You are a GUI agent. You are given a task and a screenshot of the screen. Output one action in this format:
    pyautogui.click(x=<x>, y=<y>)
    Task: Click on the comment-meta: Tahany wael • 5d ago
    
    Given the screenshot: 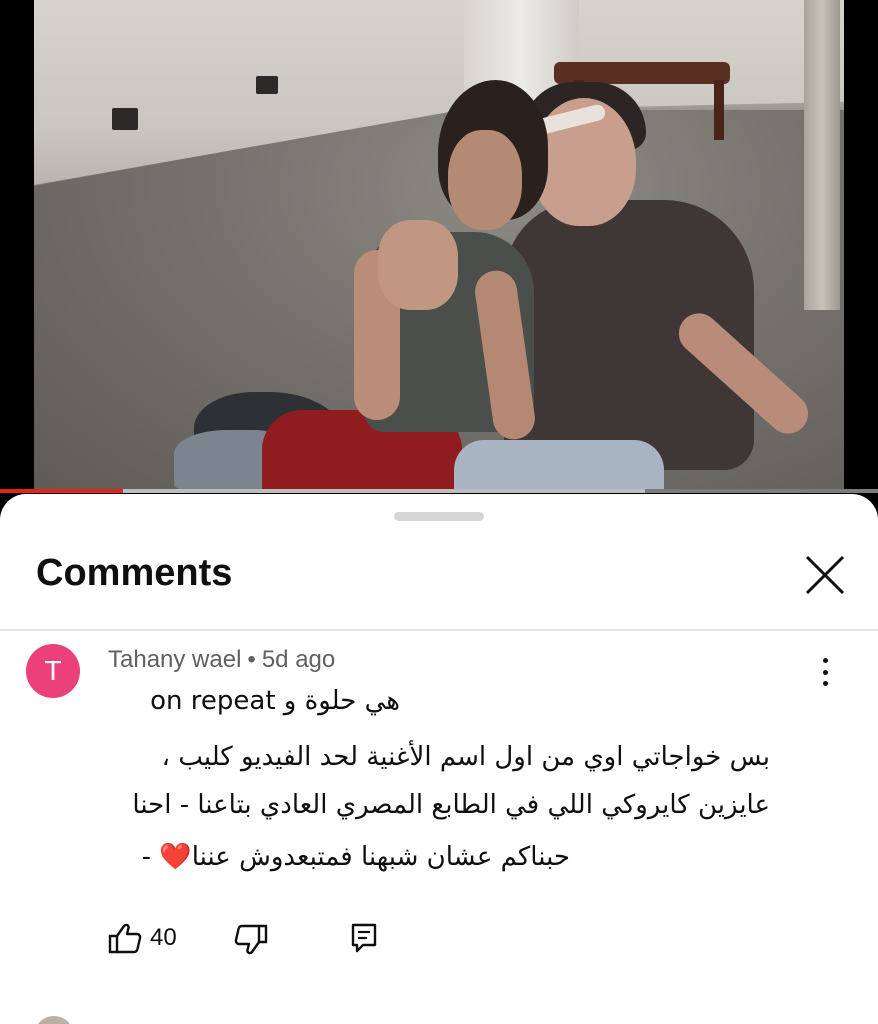 What is the action you would take?
    pyautogui.click(x=221, y=660)
    